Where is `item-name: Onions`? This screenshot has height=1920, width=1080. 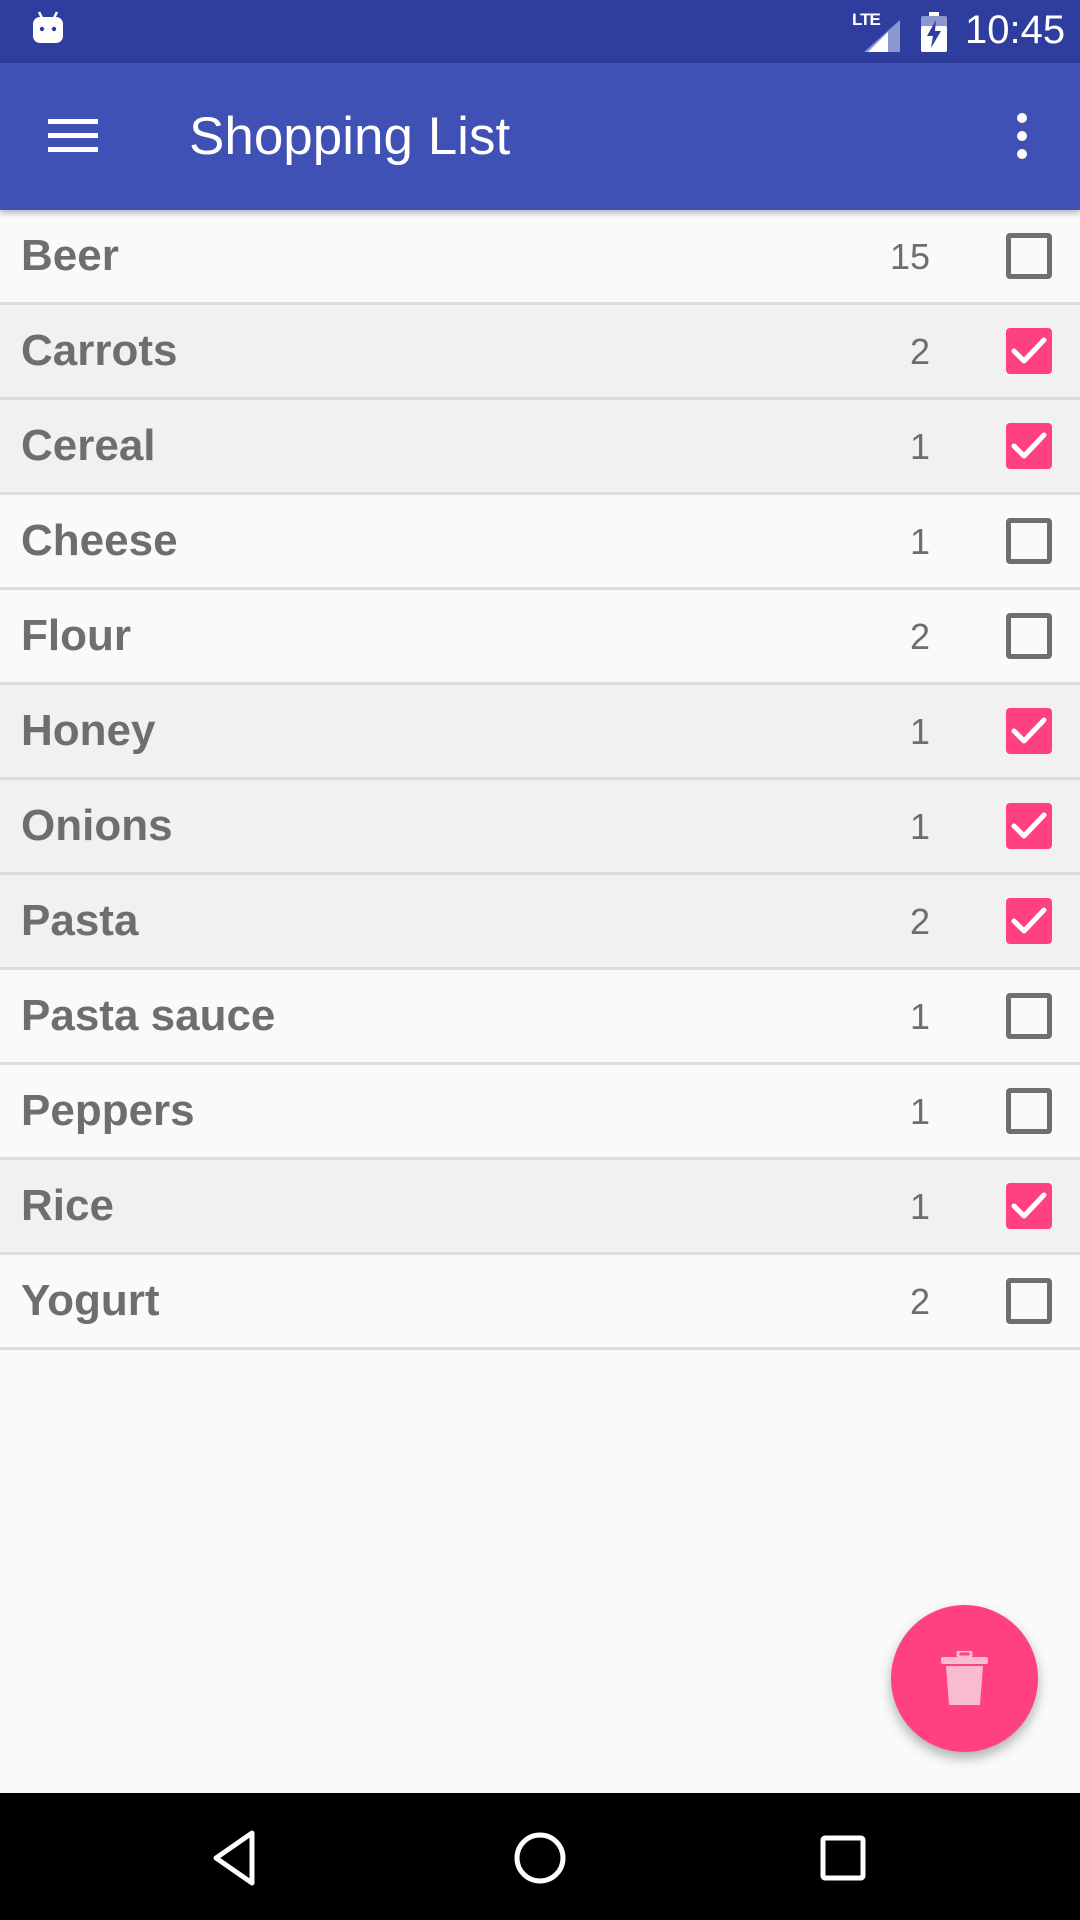 item-name: Onions is located at coordinates (97, 825).